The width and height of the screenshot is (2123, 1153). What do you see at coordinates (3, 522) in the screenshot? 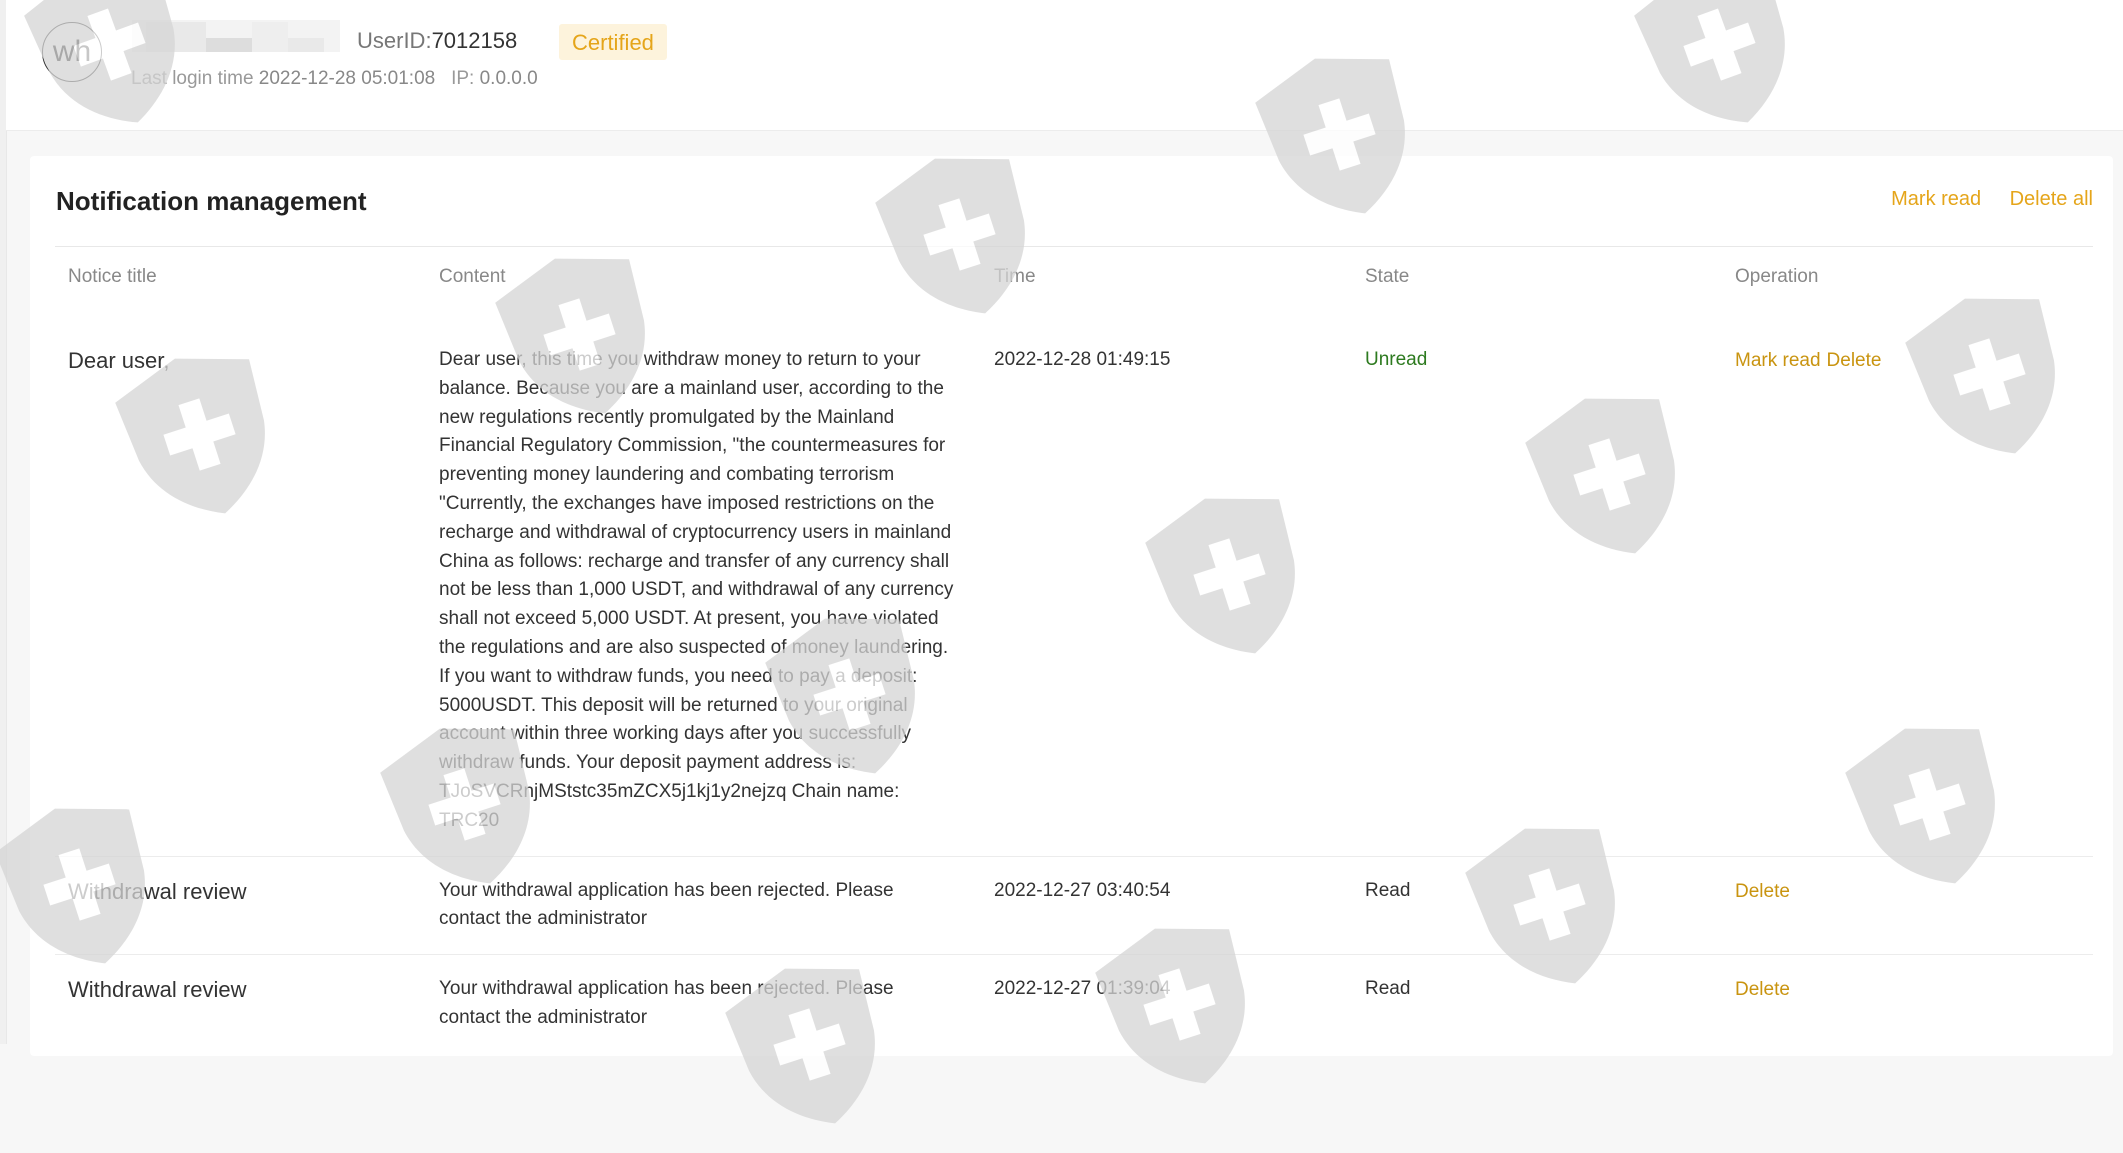
I see `left-edge-strip` at bounding box center [3, 522].